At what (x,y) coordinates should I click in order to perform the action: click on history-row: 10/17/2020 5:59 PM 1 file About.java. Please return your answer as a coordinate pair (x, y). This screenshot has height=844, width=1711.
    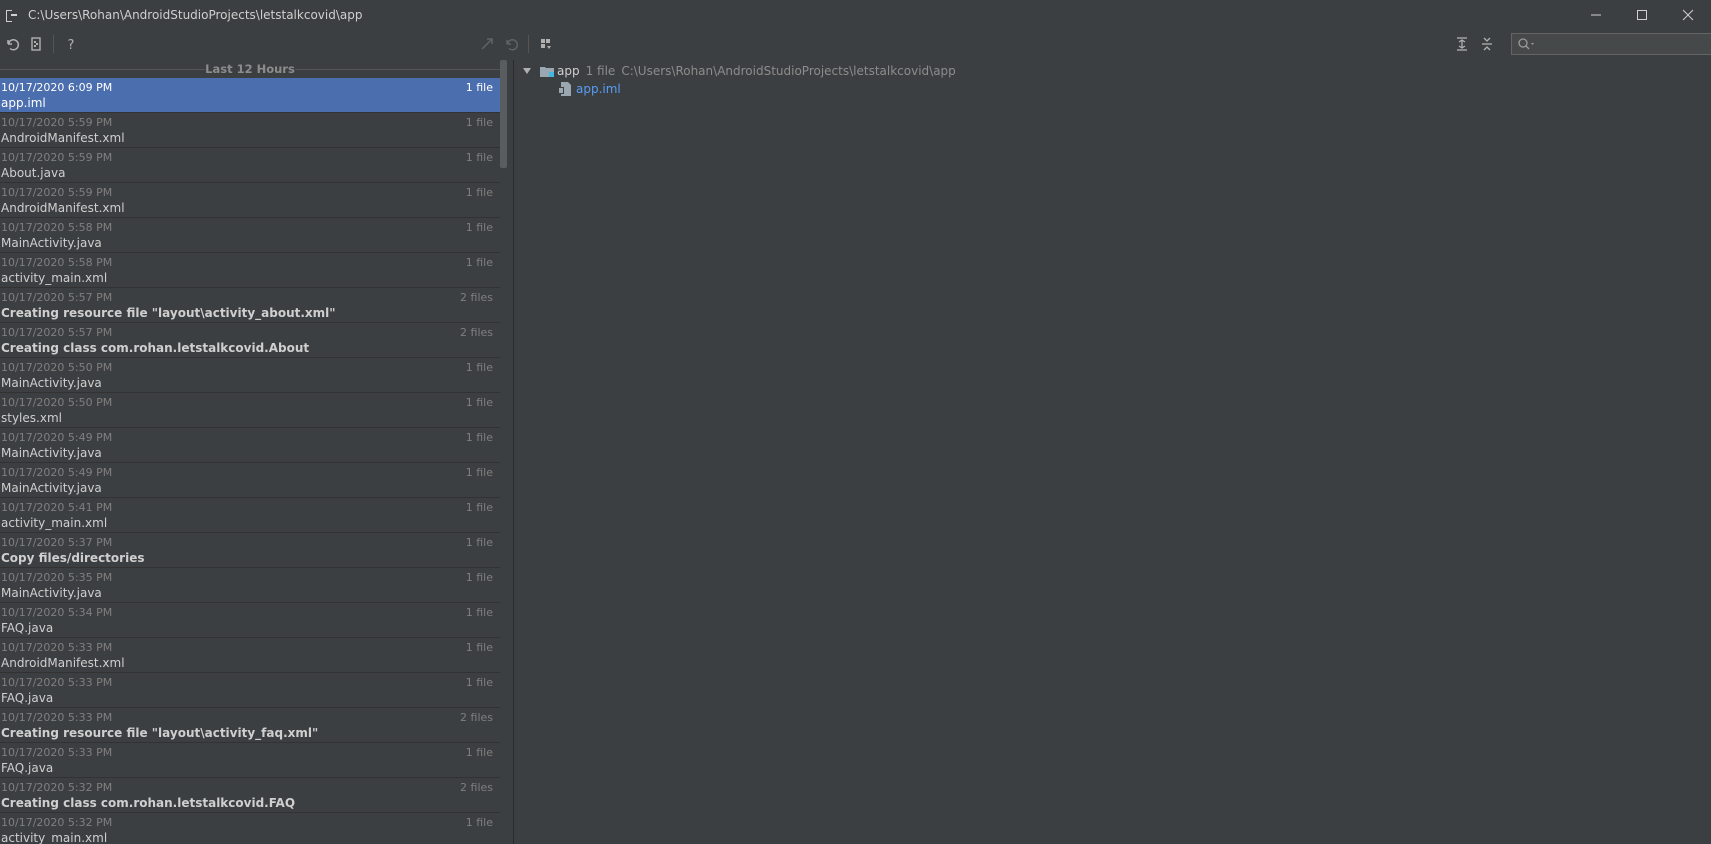
    Looking at the image, I should click on (250, 165).